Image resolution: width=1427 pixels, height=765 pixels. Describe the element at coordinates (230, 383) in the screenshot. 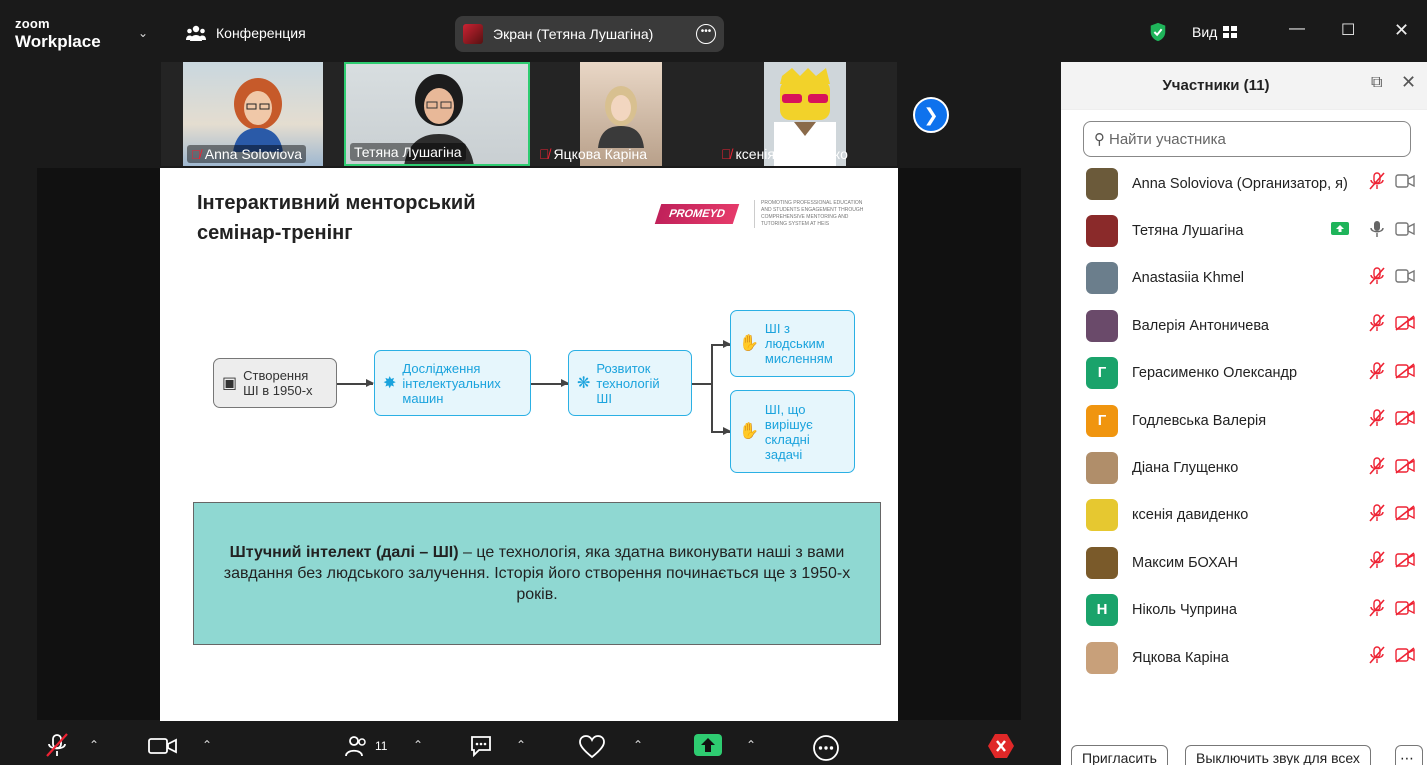

I see `robot-icon: ▣` at that location.